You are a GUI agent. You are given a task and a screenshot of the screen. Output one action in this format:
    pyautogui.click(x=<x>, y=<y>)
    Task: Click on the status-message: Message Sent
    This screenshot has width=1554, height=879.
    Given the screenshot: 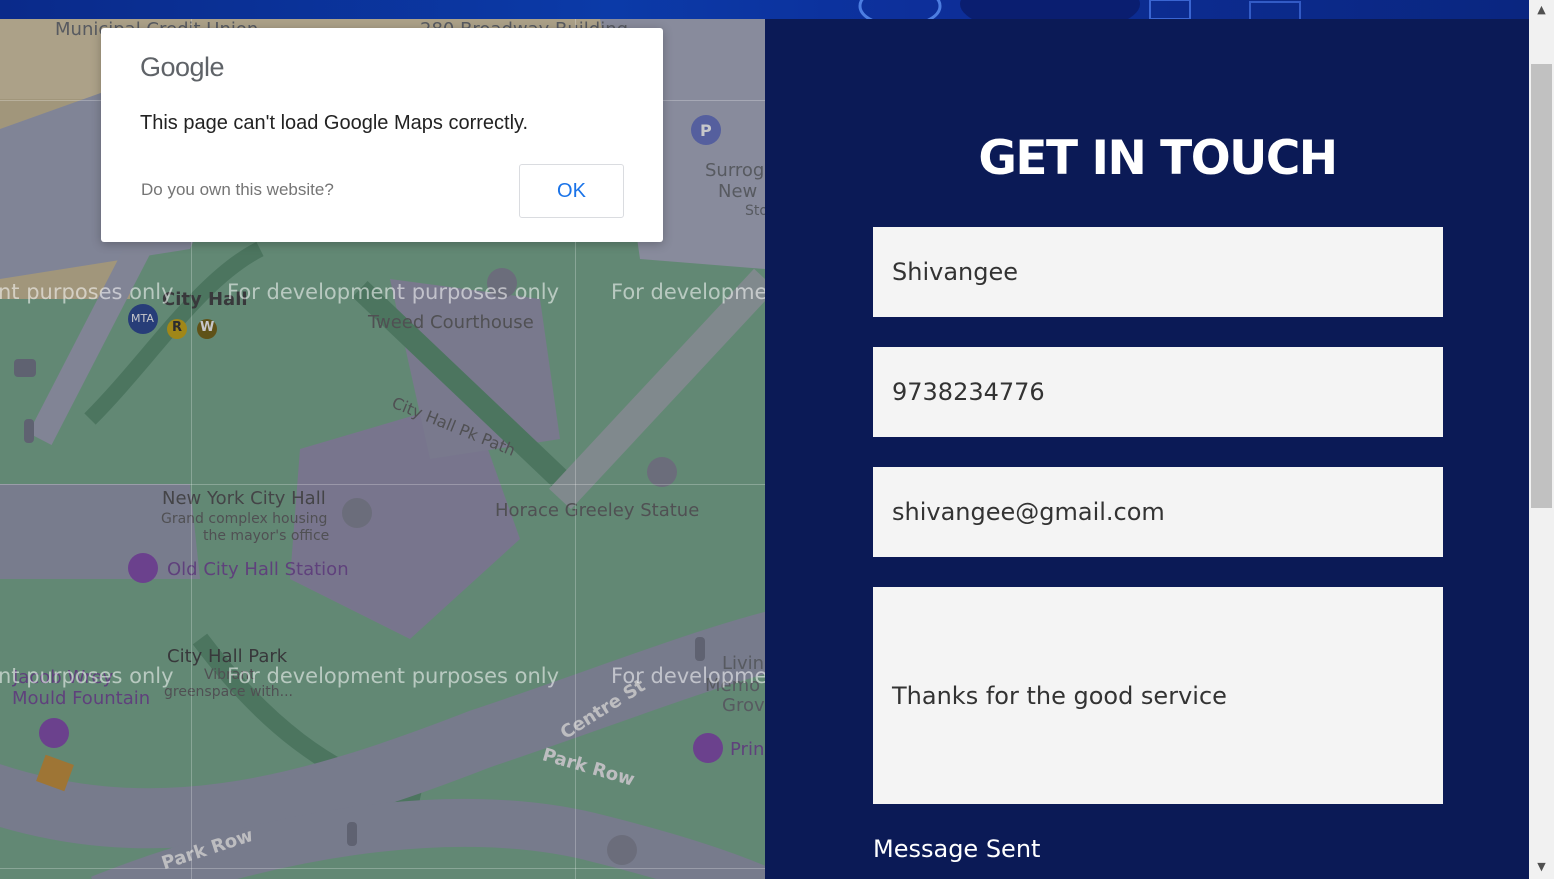 What is the action you would take?
    pyautogui.click(x=957, y=849)
    